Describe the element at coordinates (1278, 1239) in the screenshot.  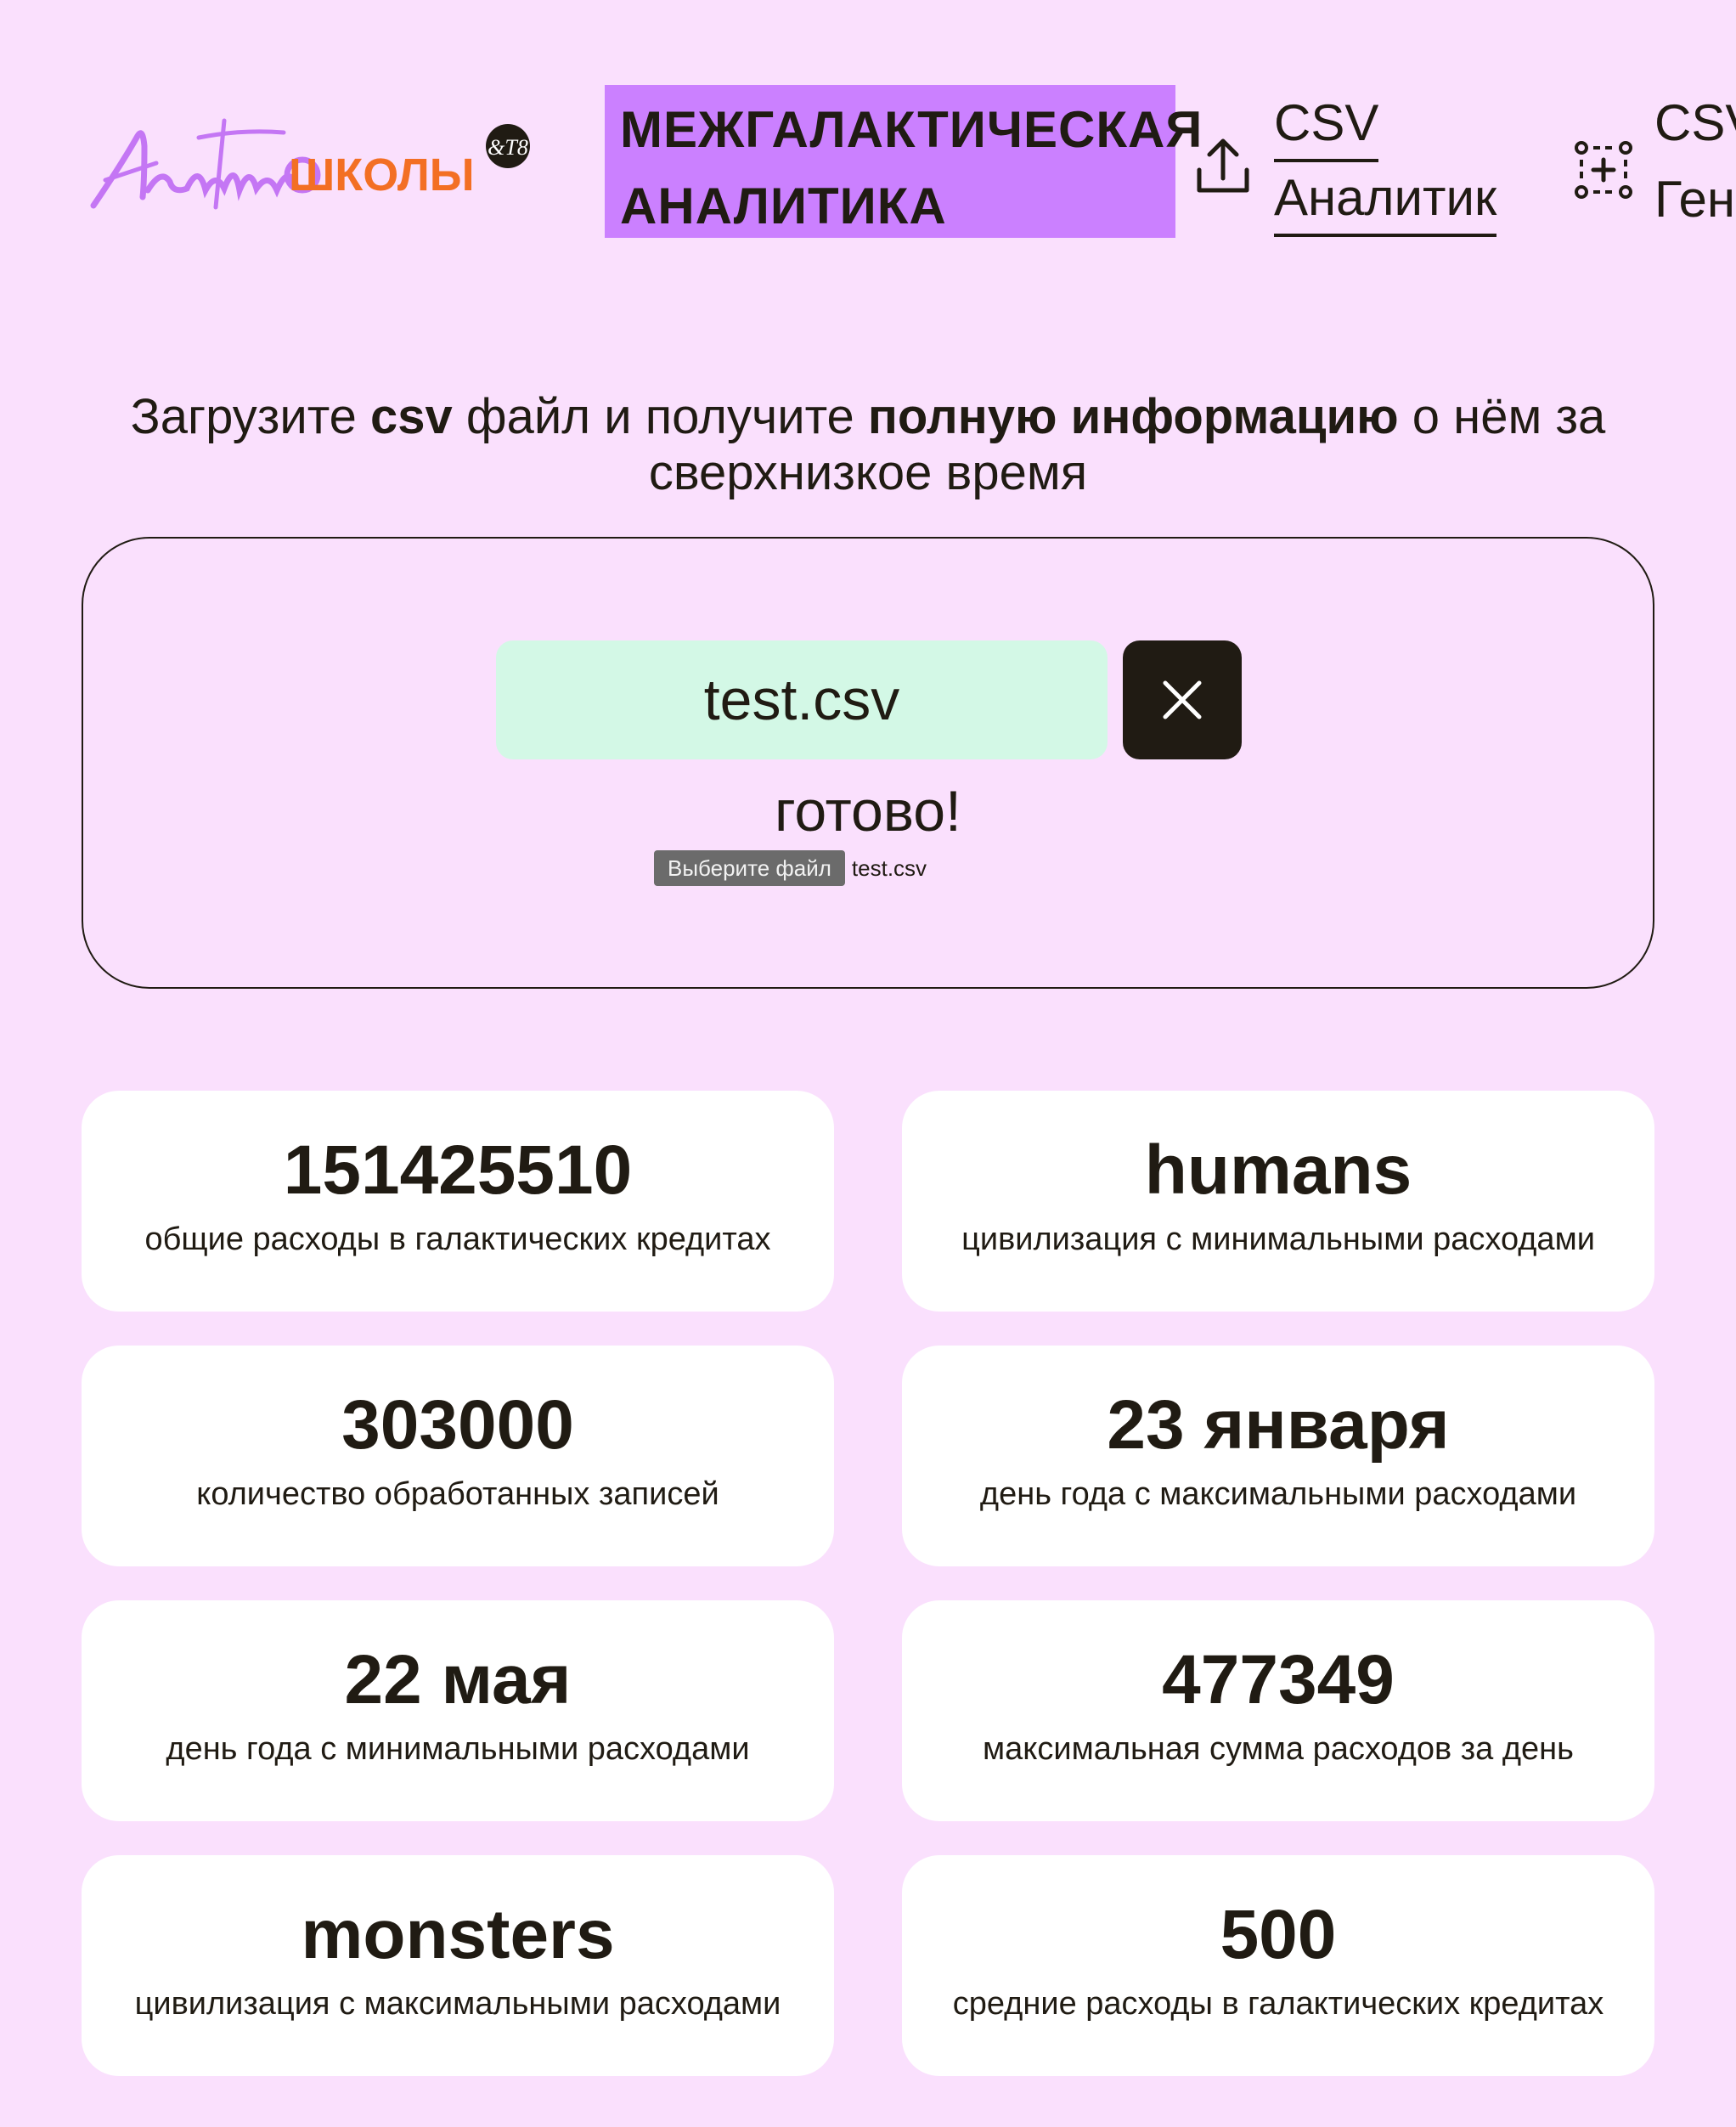
I see `stat-label: цивилизация с минимальными расходами` at that location.